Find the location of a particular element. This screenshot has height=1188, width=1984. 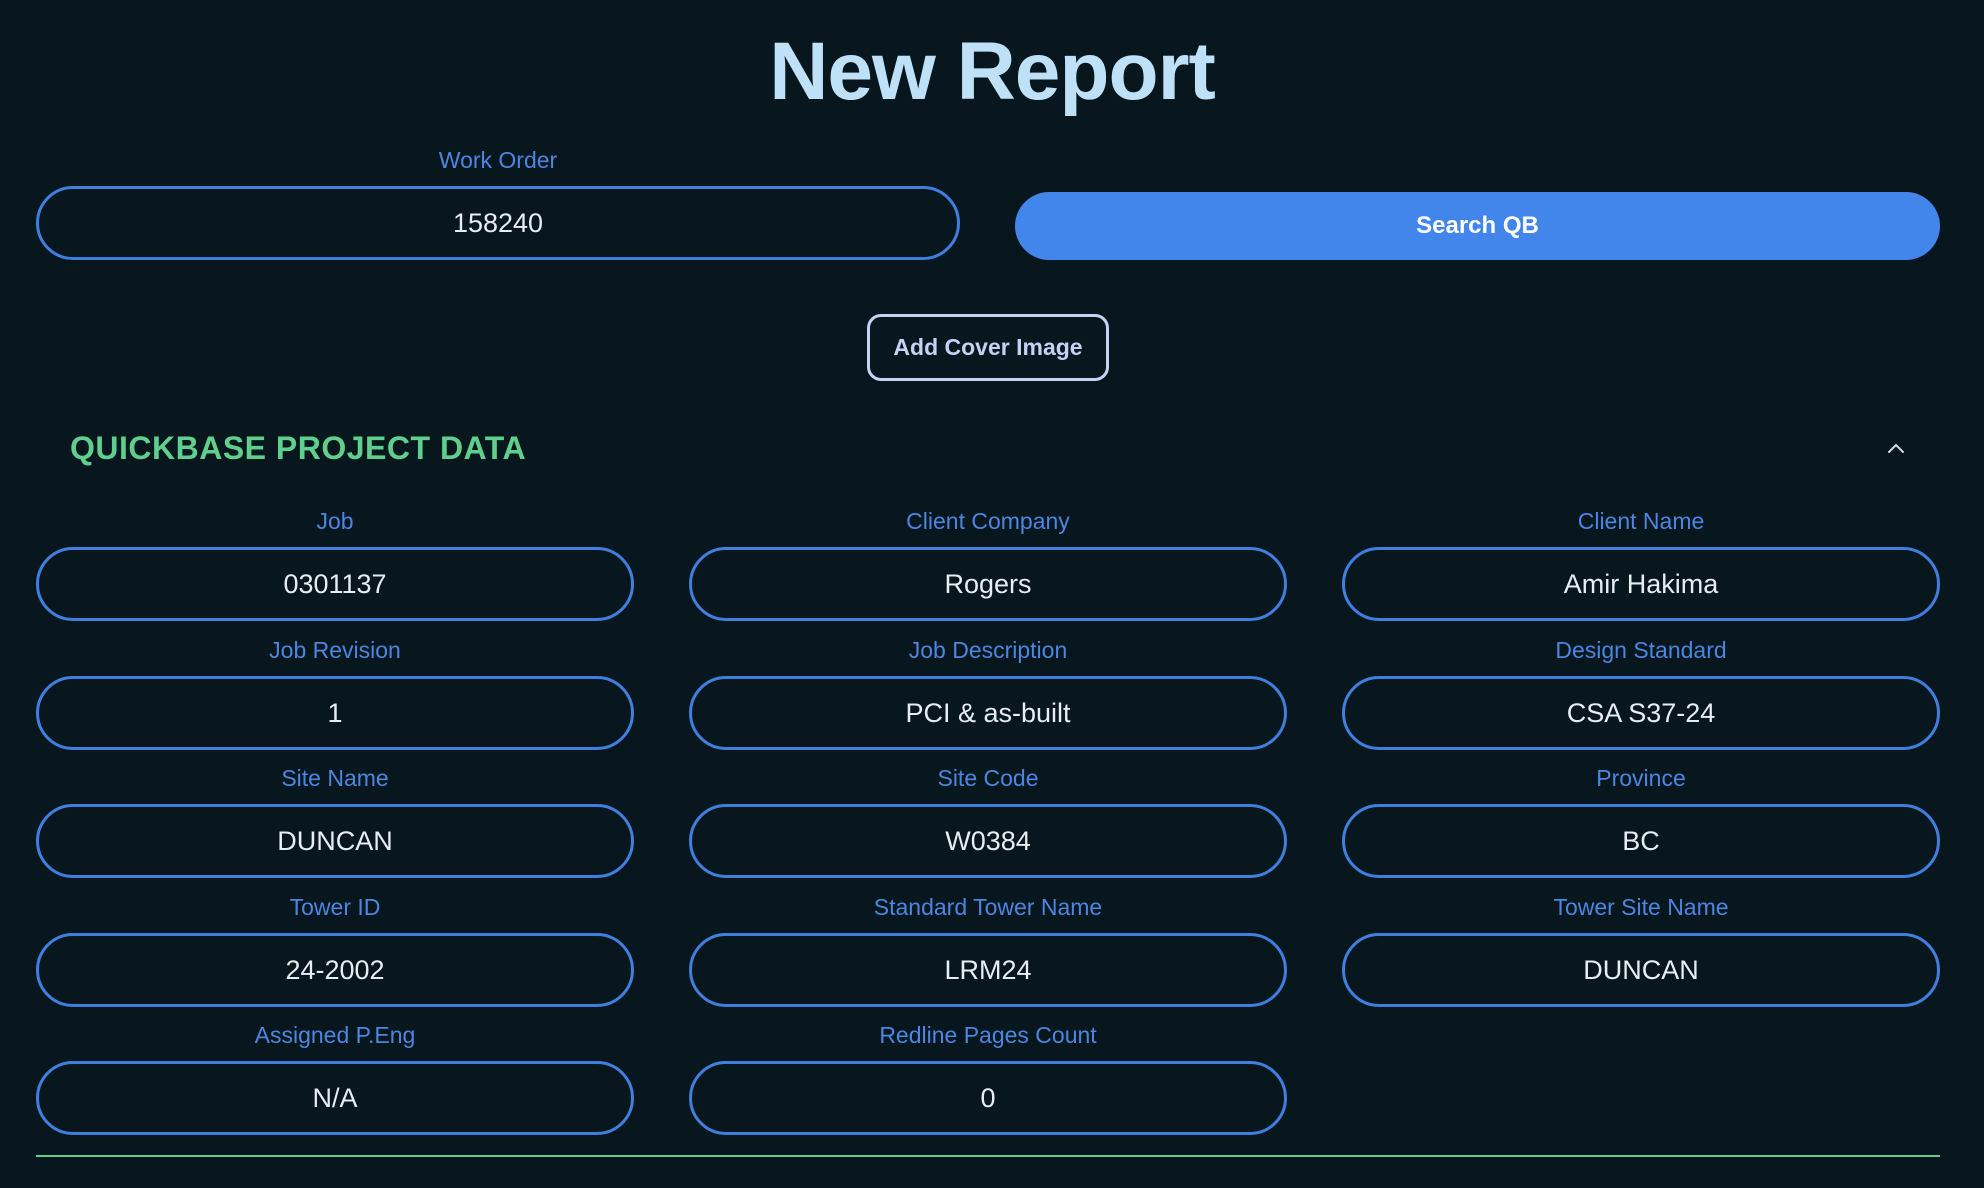

design-standard-input is located at coordinates (1641, 713).